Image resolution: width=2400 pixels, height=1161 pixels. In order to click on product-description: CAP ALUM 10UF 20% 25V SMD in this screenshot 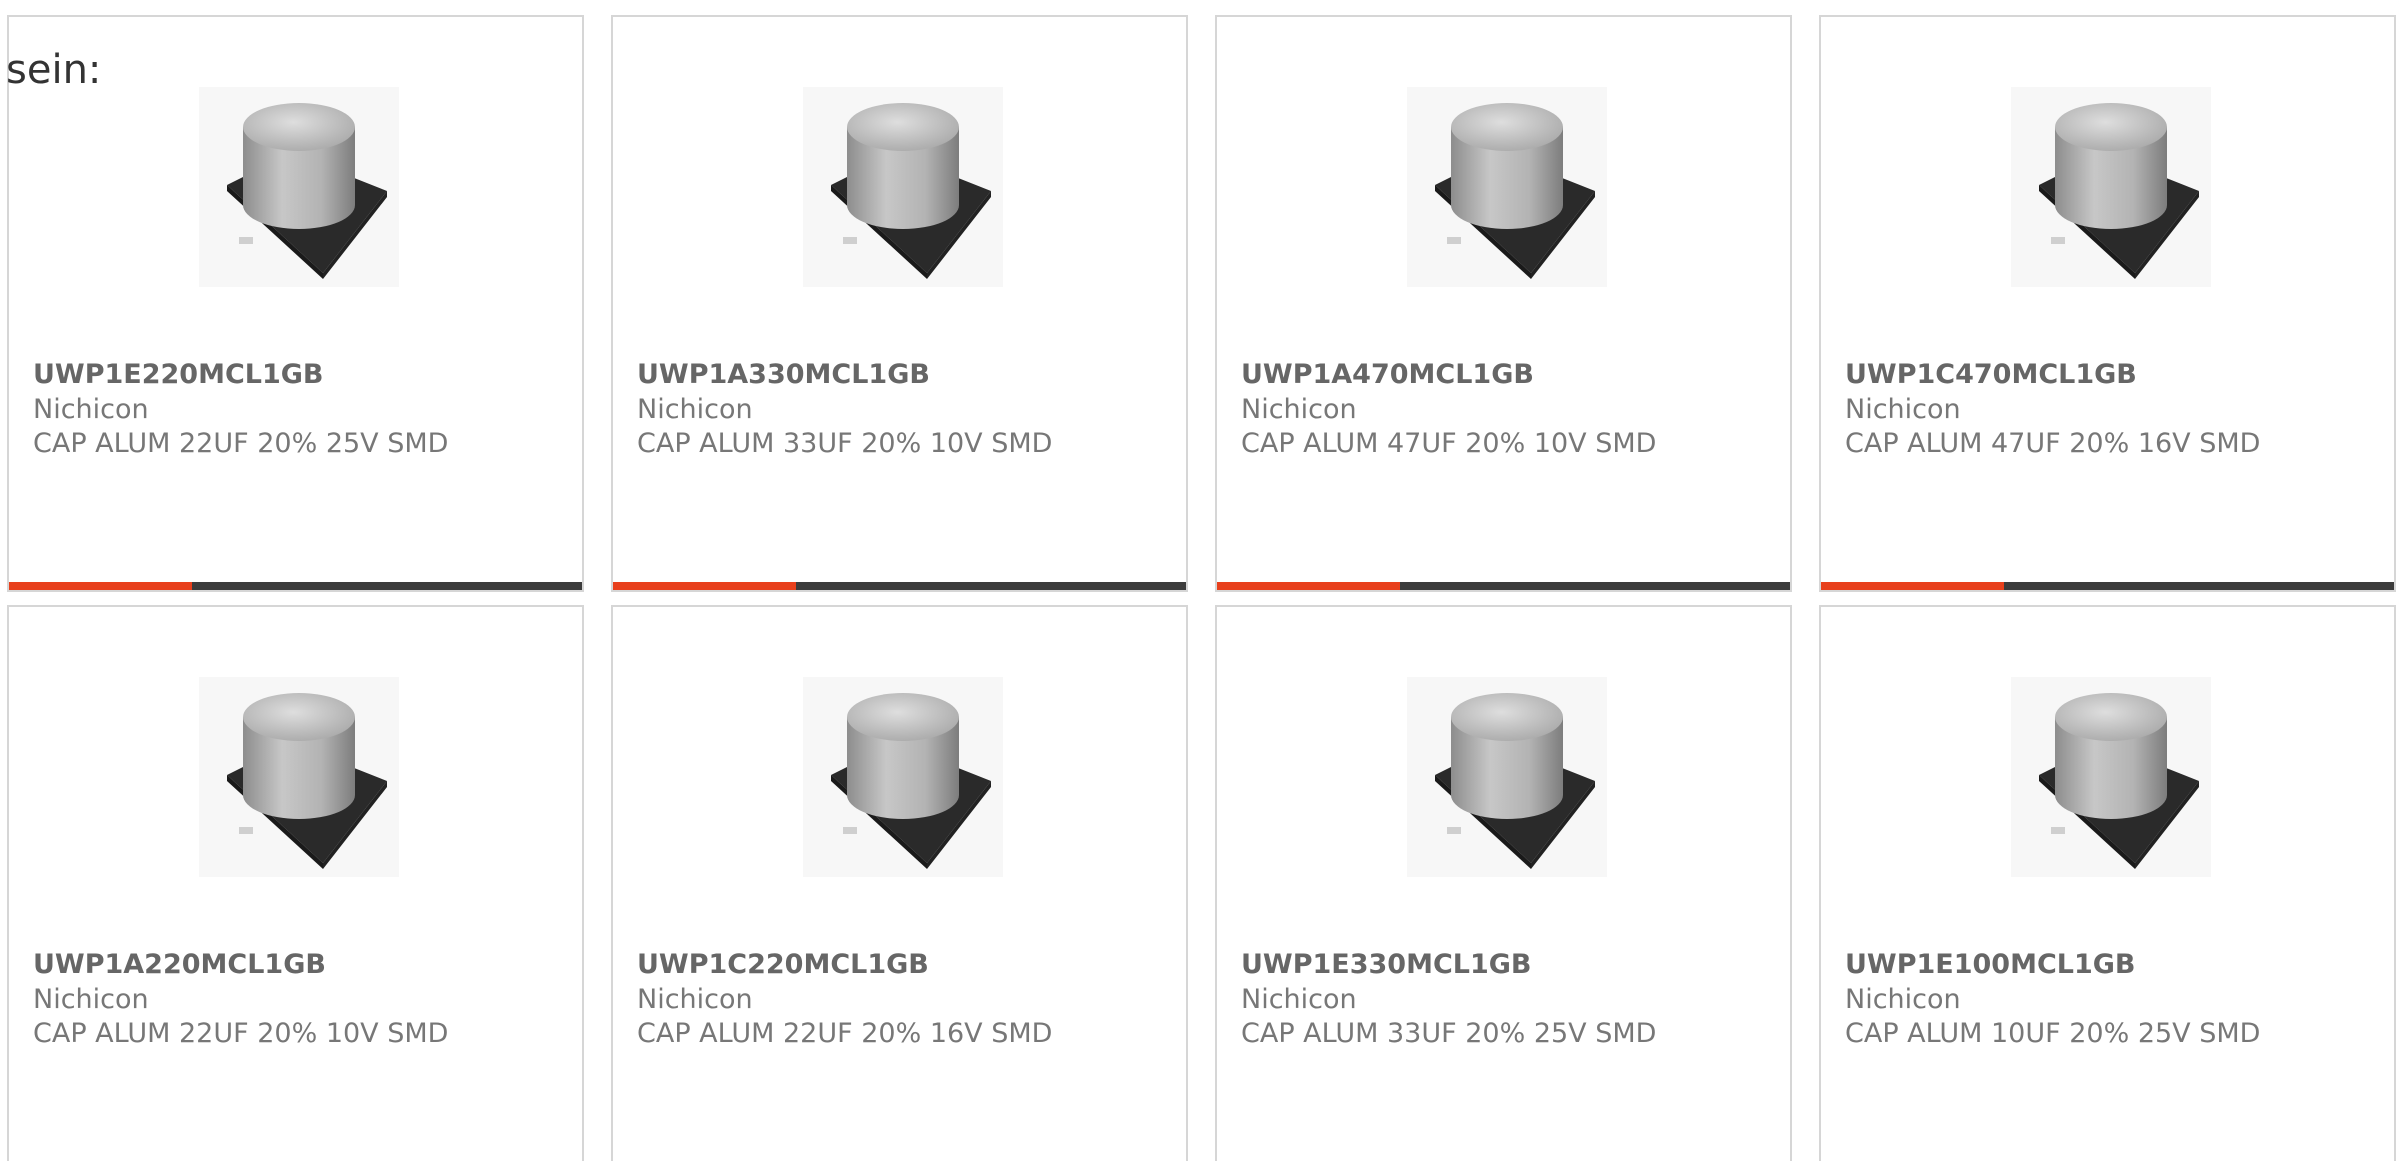, I will do `click(2053, 1033)`.